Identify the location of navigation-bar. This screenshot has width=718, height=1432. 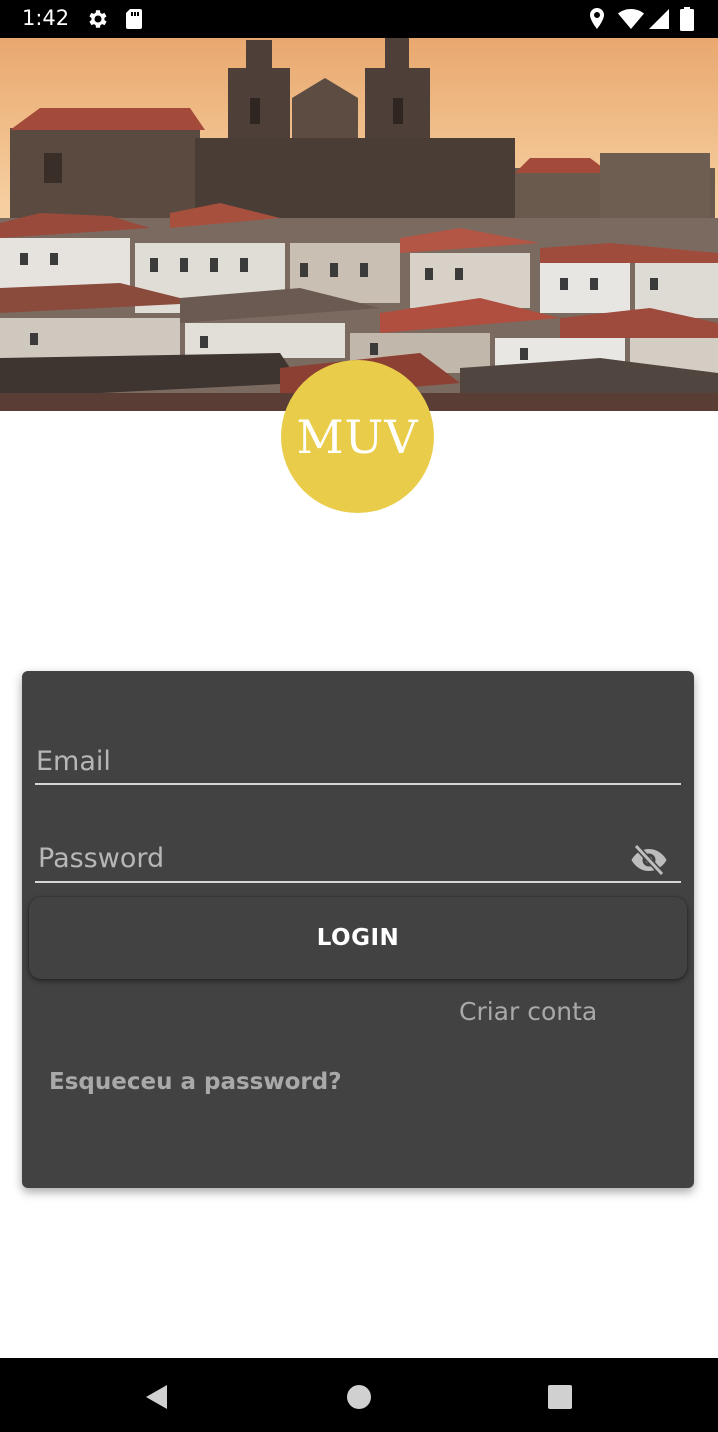
(359, 1395).